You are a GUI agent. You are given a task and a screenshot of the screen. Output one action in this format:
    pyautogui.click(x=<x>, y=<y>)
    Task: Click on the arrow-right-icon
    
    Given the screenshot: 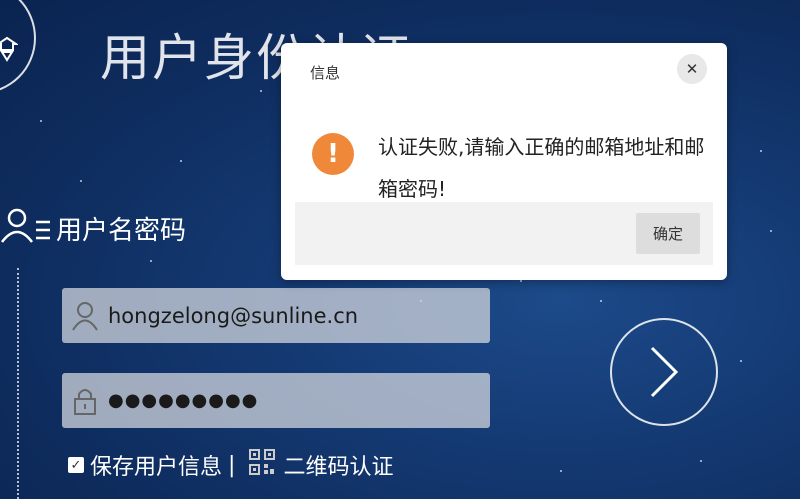 What is the action you would take?
    pyautogui.click(x=664, y=372)
    